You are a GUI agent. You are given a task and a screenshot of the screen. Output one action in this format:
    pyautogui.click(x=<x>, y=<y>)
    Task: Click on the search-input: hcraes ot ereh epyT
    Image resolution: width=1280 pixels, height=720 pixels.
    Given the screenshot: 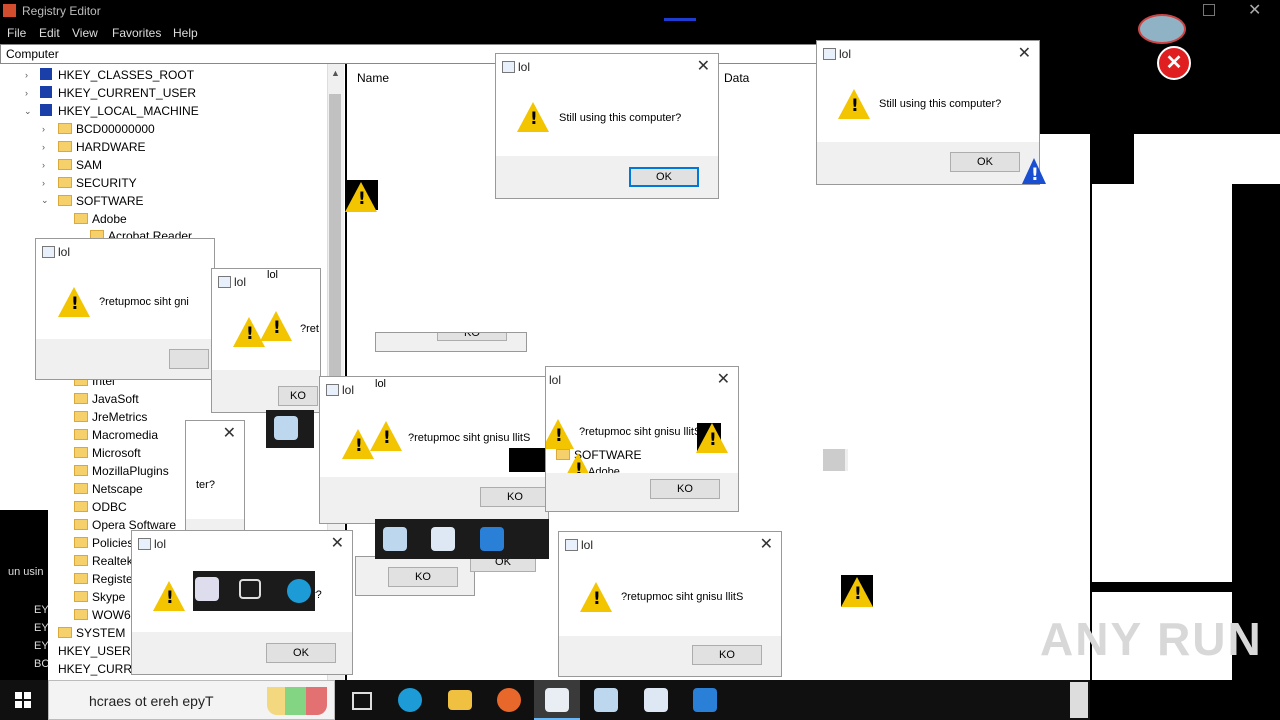 What is the action you would take?
    pyautogui.click(x=191, y=700)
    